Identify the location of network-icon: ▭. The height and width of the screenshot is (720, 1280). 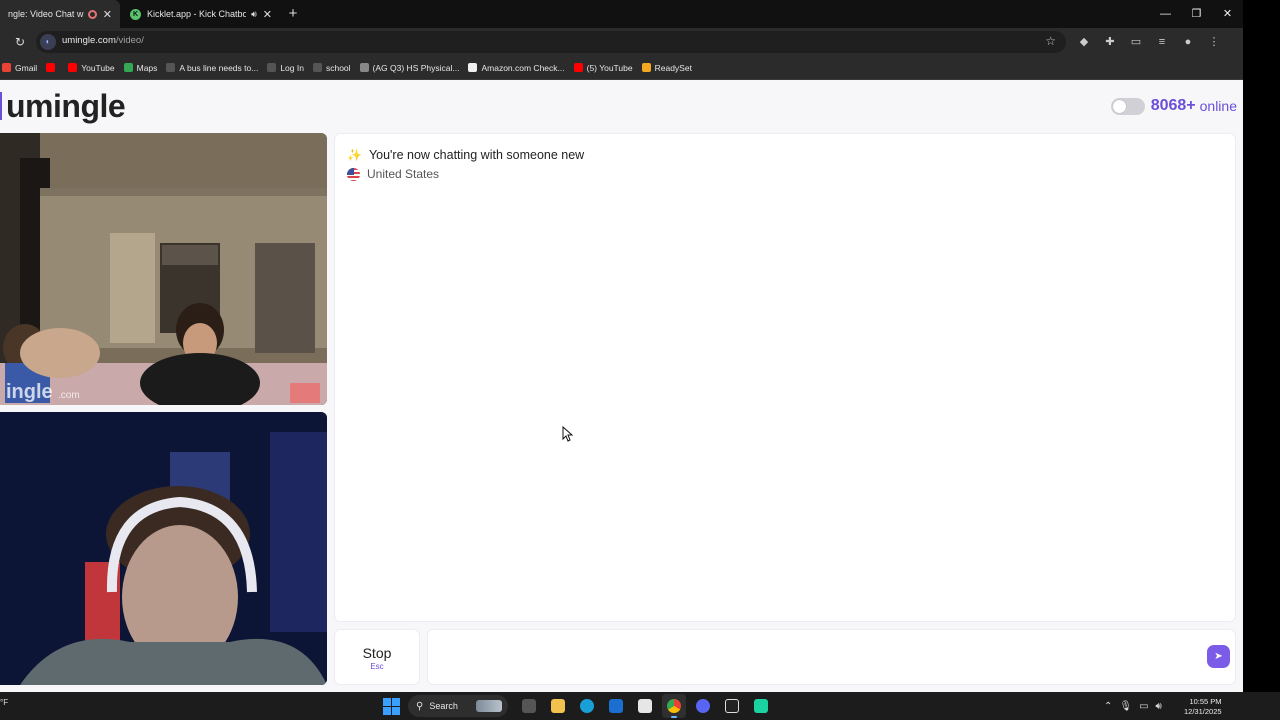
(1143, 706).